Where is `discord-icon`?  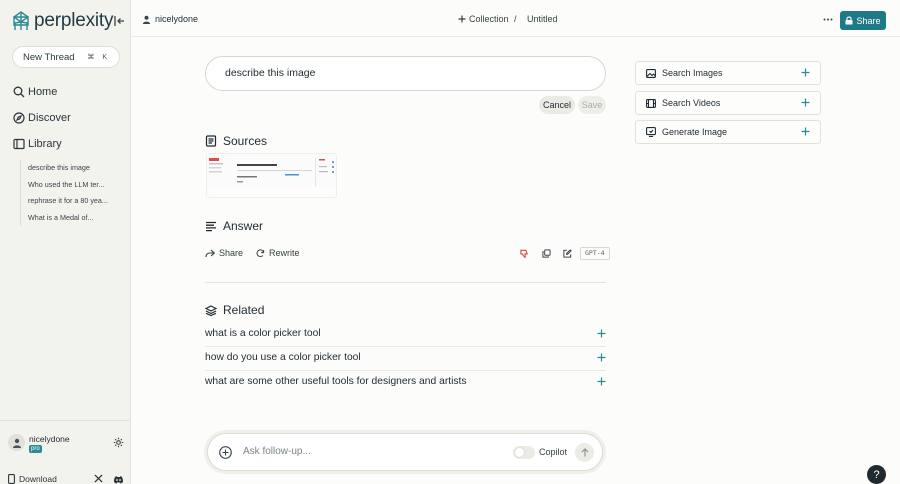
discord-icon is located at coordinates (118, 479).